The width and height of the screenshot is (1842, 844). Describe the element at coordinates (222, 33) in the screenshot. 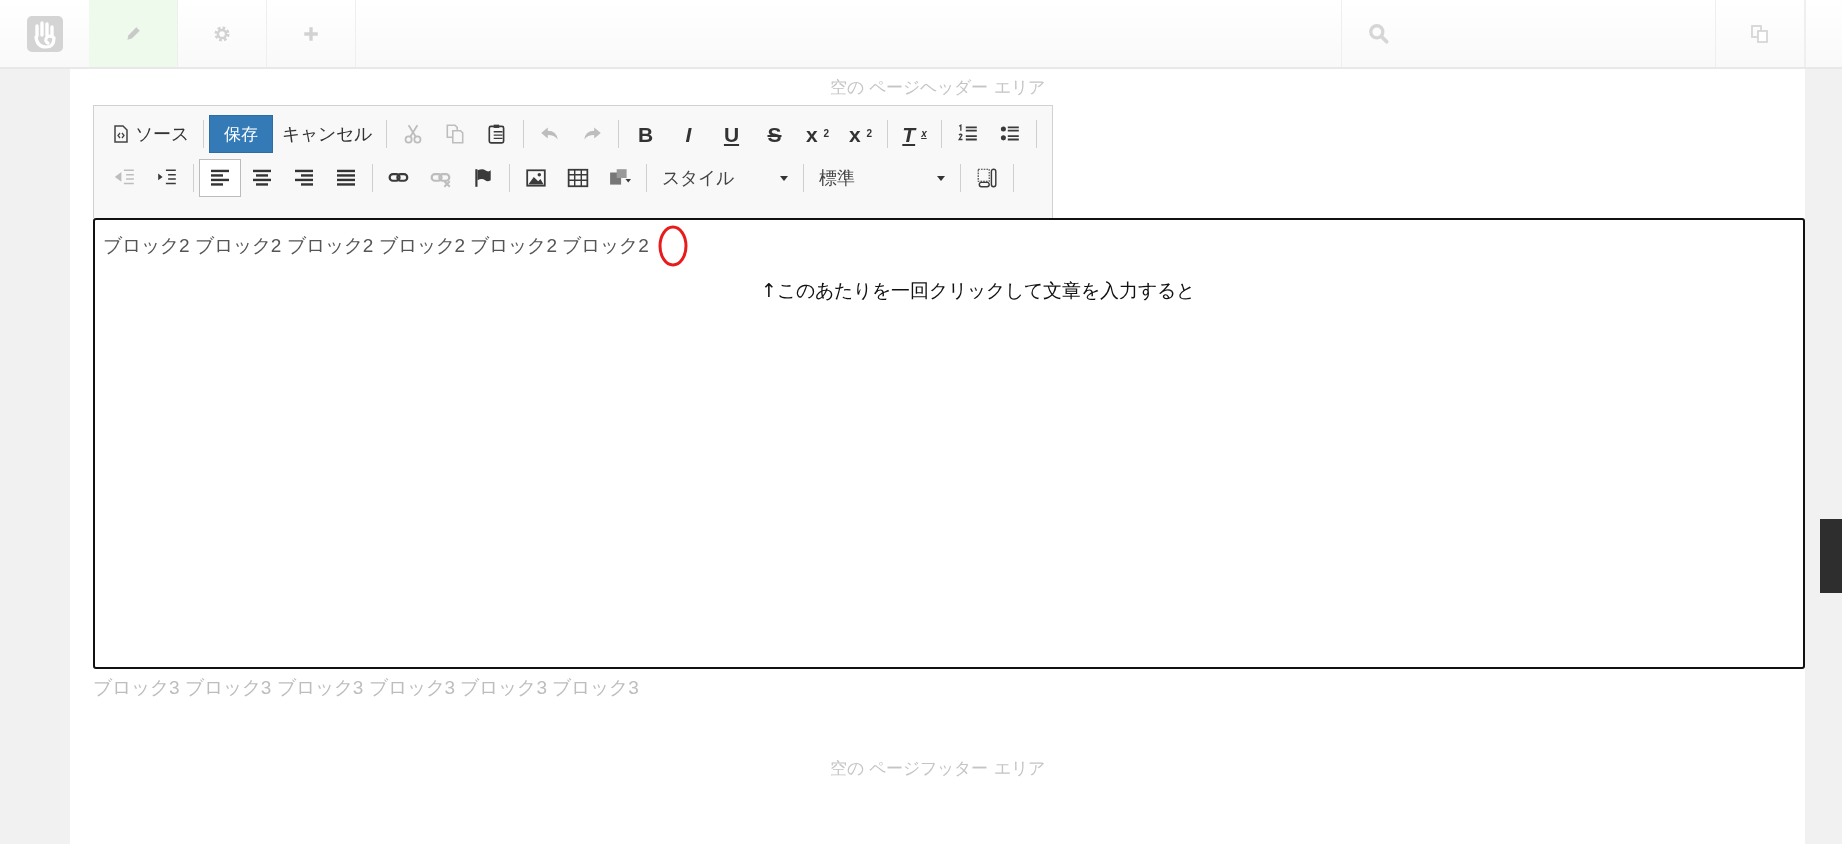

I see `settings-icon` at that location.